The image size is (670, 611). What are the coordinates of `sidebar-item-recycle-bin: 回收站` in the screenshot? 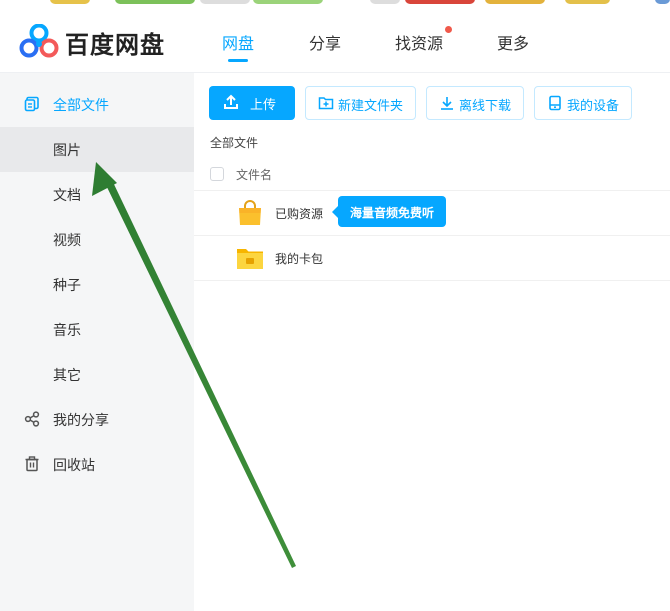 It's located at (97, 464).